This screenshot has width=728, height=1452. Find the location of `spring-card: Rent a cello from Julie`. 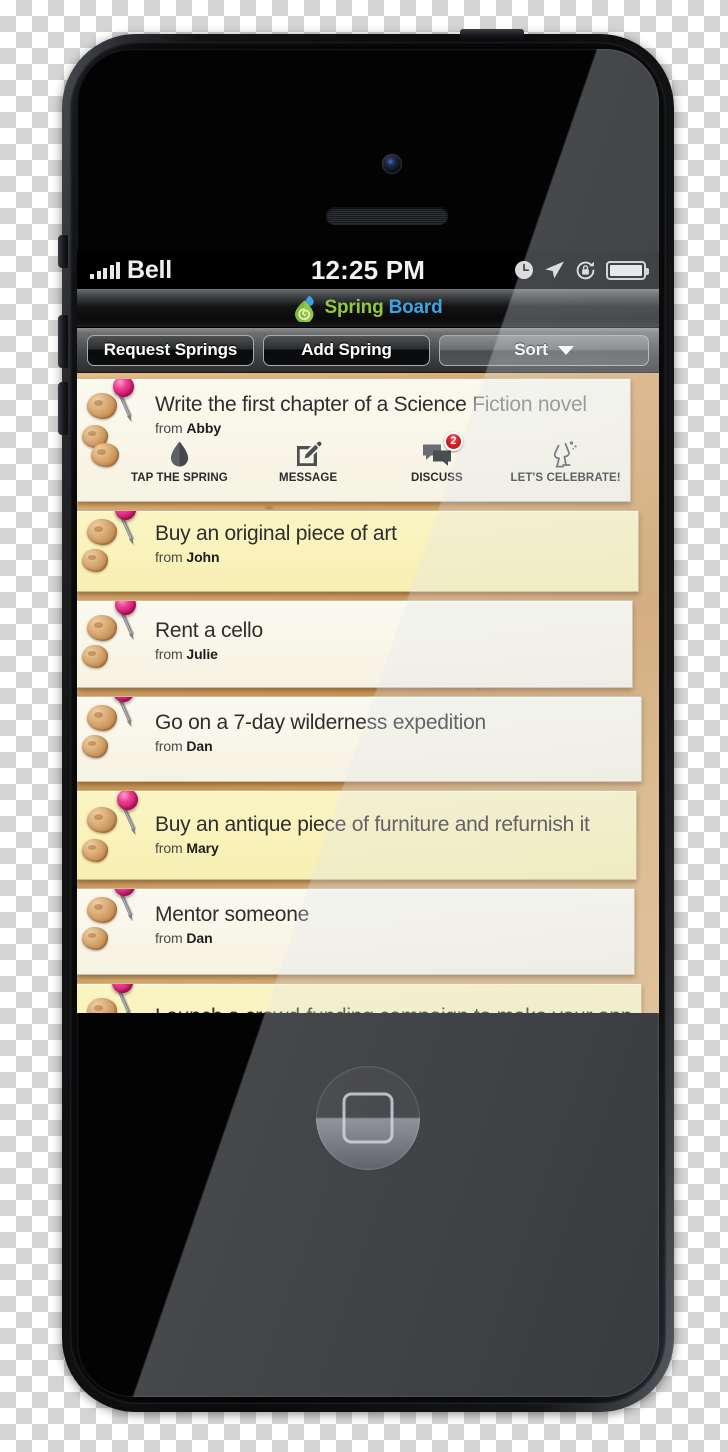

spring-card: Rent a cello from Julie is located at coordinates (355, 644).